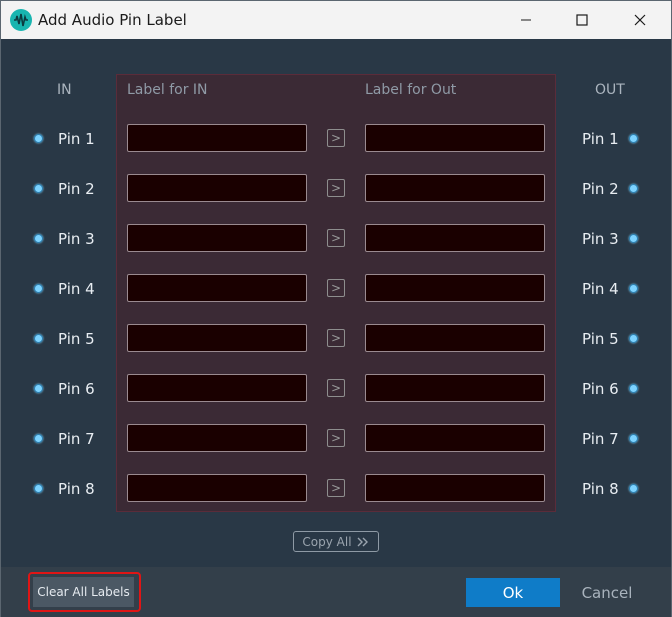  I want to click on pin-row: Pin 1 > Pin 1, so click(336, 139).